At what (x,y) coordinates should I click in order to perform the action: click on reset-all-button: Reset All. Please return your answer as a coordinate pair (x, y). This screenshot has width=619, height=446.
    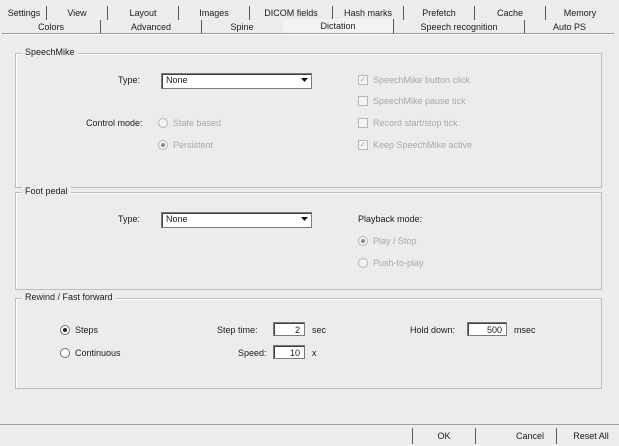
    Looking at the image, I should click on (591, 436).